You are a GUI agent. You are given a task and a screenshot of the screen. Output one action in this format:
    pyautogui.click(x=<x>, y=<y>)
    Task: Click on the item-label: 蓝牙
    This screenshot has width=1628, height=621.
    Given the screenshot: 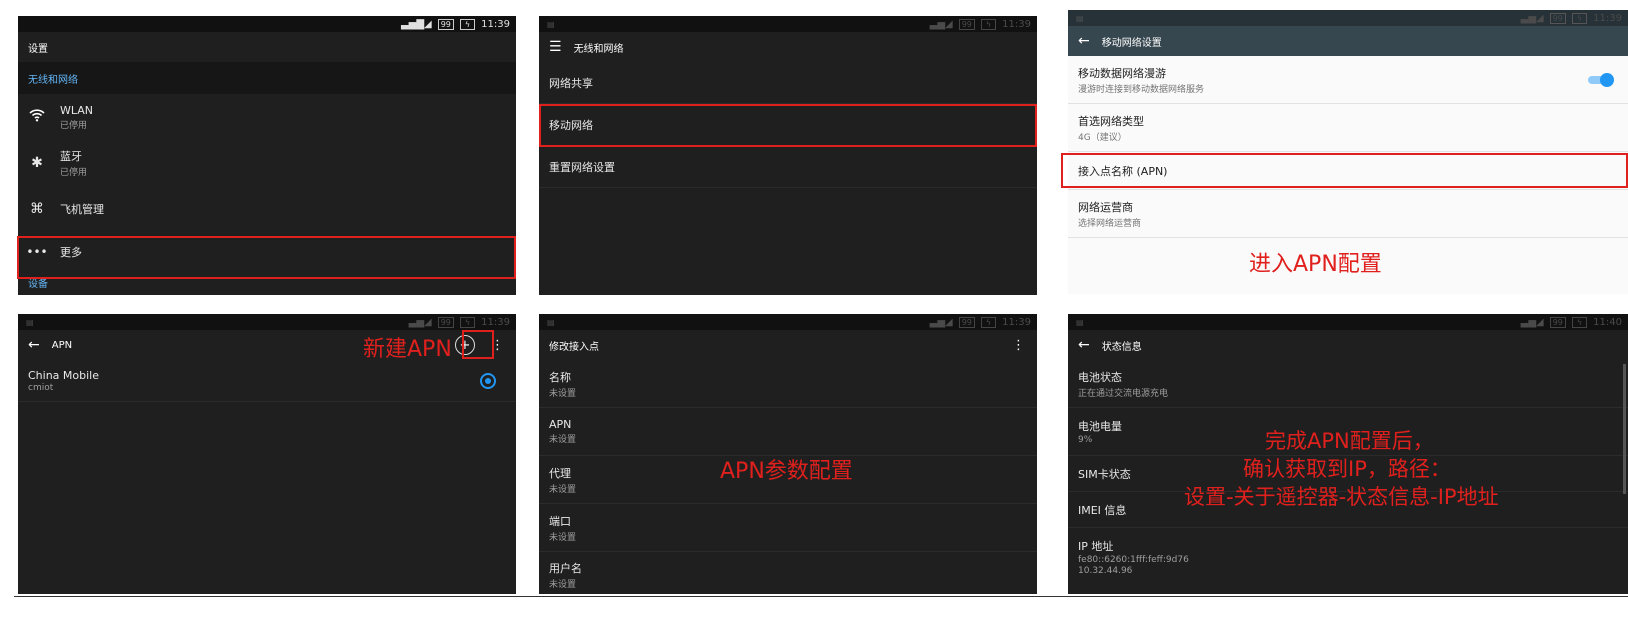 What is the action you would take?
    pyautogui.click(x=71, y=156)
    